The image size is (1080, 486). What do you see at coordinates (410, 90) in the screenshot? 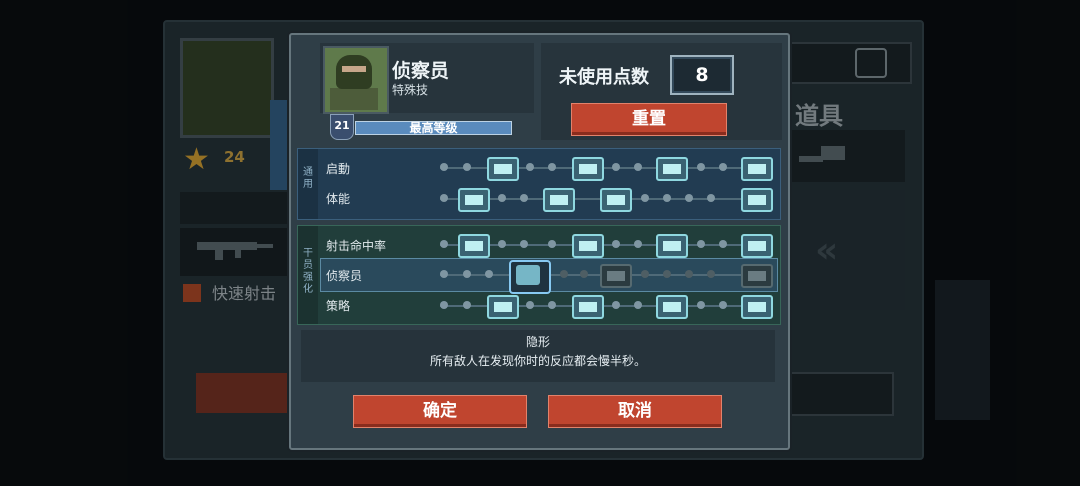
I see `operator-subtitle: 特殊技` at bounding box center [410, 90].